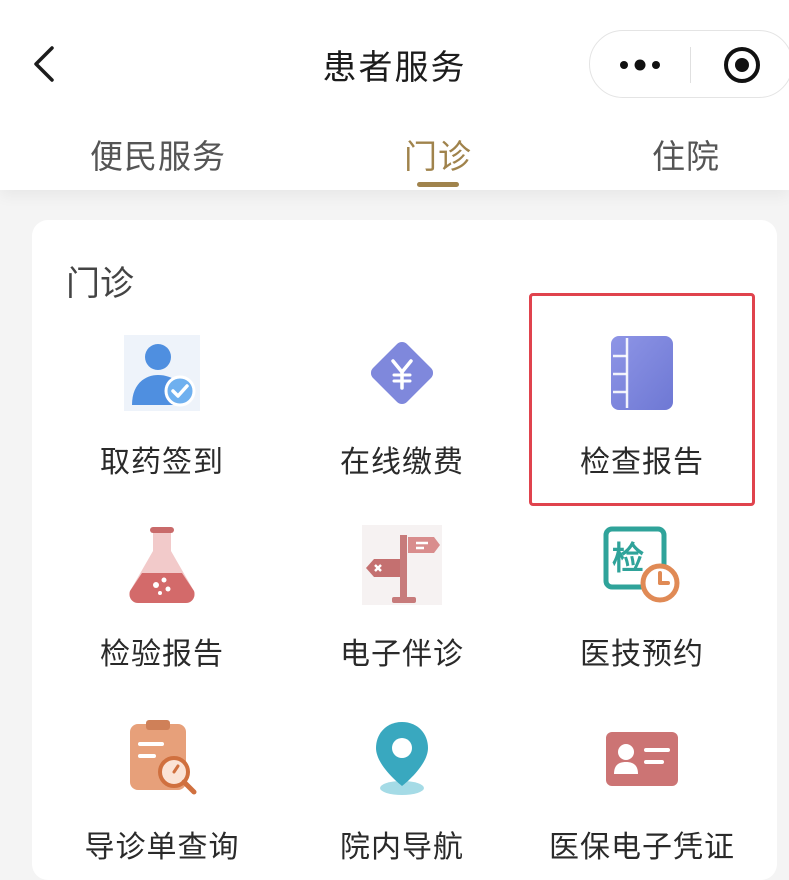 The height and width of the screenshot is (880, 789). I want to click on grid-item-medicine-checkin: 取药签到, so click(162, 407).